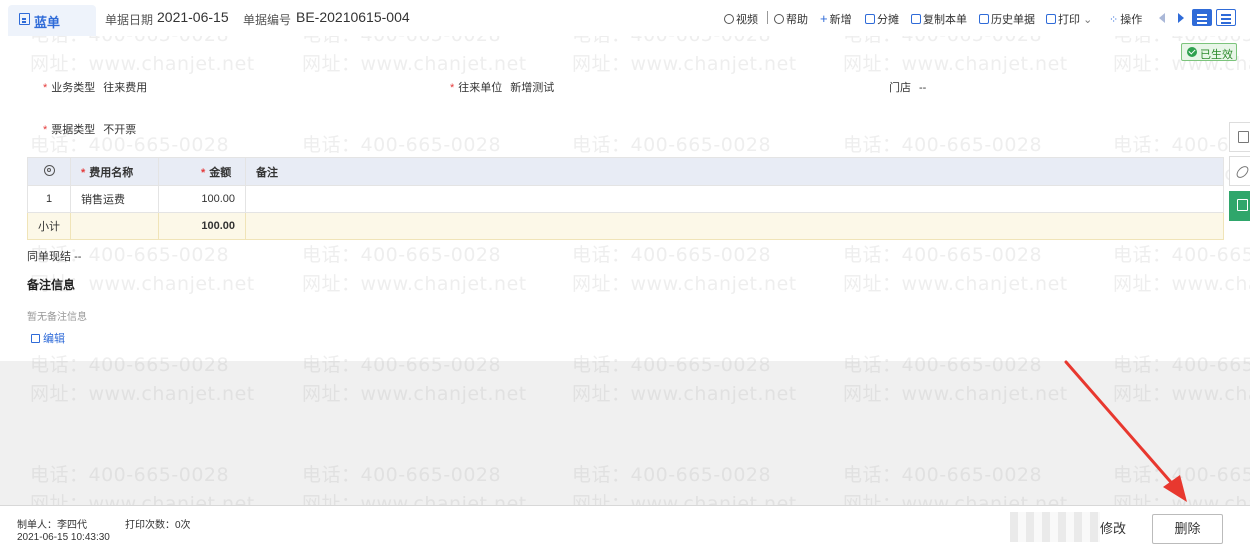  Describe the element at coordinates (1055, 527) in the screenshot. I see `blurred-region` at that location.